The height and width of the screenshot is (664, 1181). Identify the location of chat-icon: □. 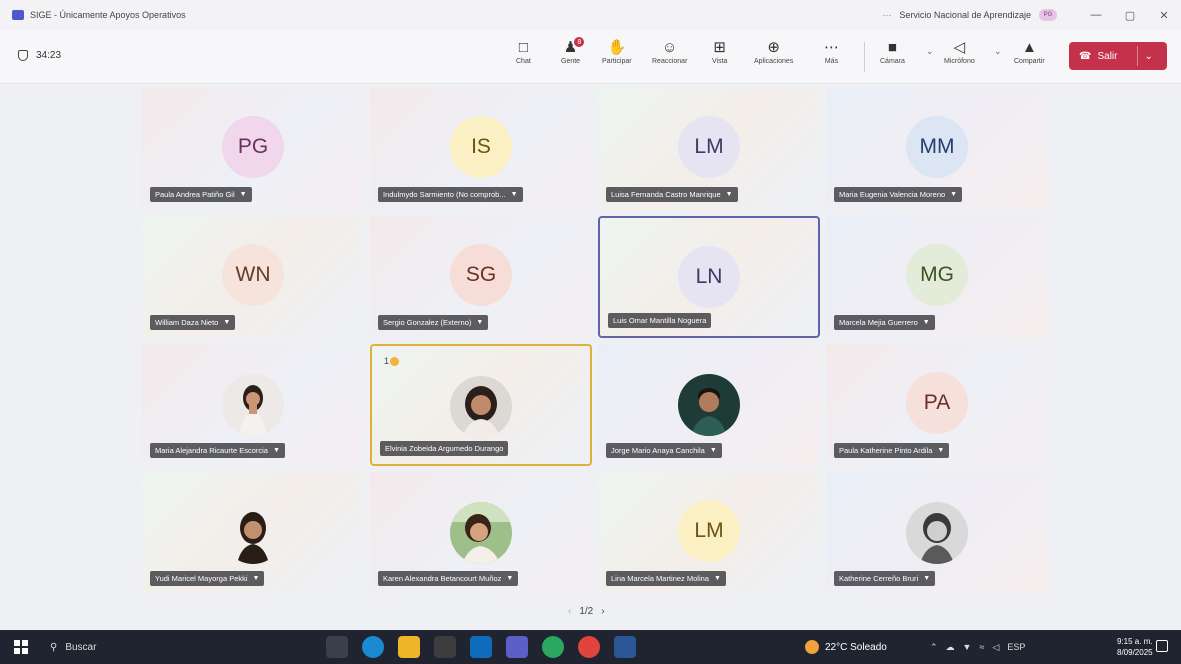
(523, 47).